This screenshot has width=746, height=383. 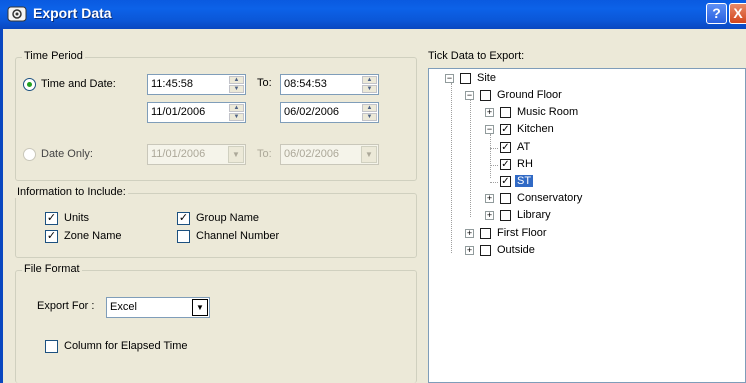 I want to click on elapsed-time-label: Column for Elapsed Time, so click(x=126, y=346).